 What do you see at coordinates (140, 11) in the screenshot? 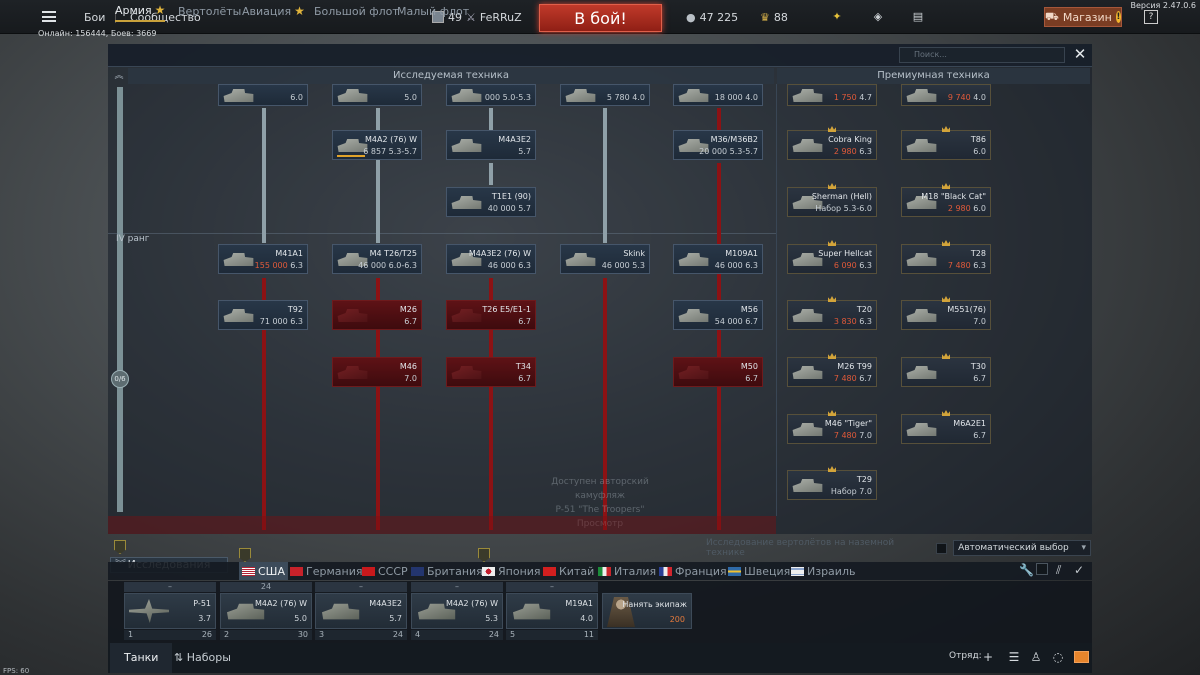
I see `tab-army: Армия ★` at bounding box center [140, 11].